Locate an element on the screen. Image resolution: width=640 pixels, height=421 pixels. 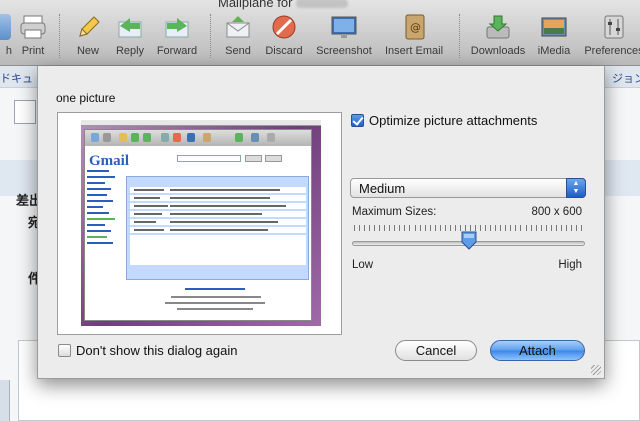
refresh-icon is located at coordinates (5, 27).